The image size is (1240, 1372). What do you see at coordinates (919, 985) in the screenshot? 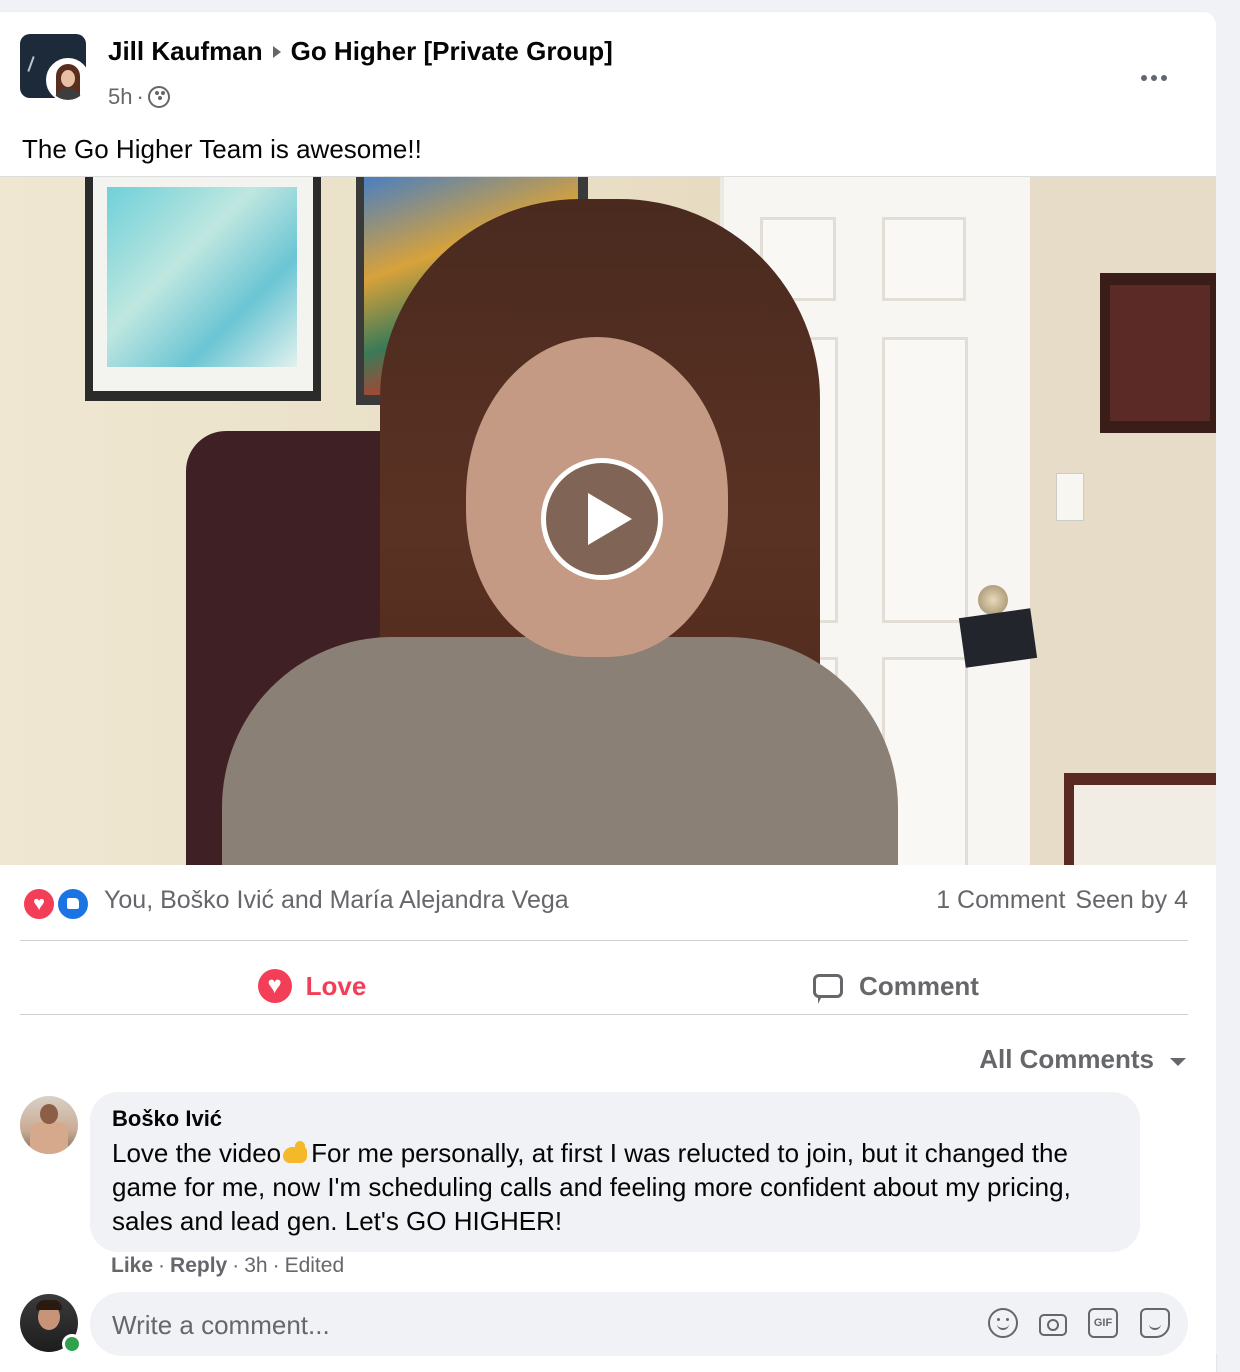
I see `comment-label: Comment` at bounding box center [919, 985].